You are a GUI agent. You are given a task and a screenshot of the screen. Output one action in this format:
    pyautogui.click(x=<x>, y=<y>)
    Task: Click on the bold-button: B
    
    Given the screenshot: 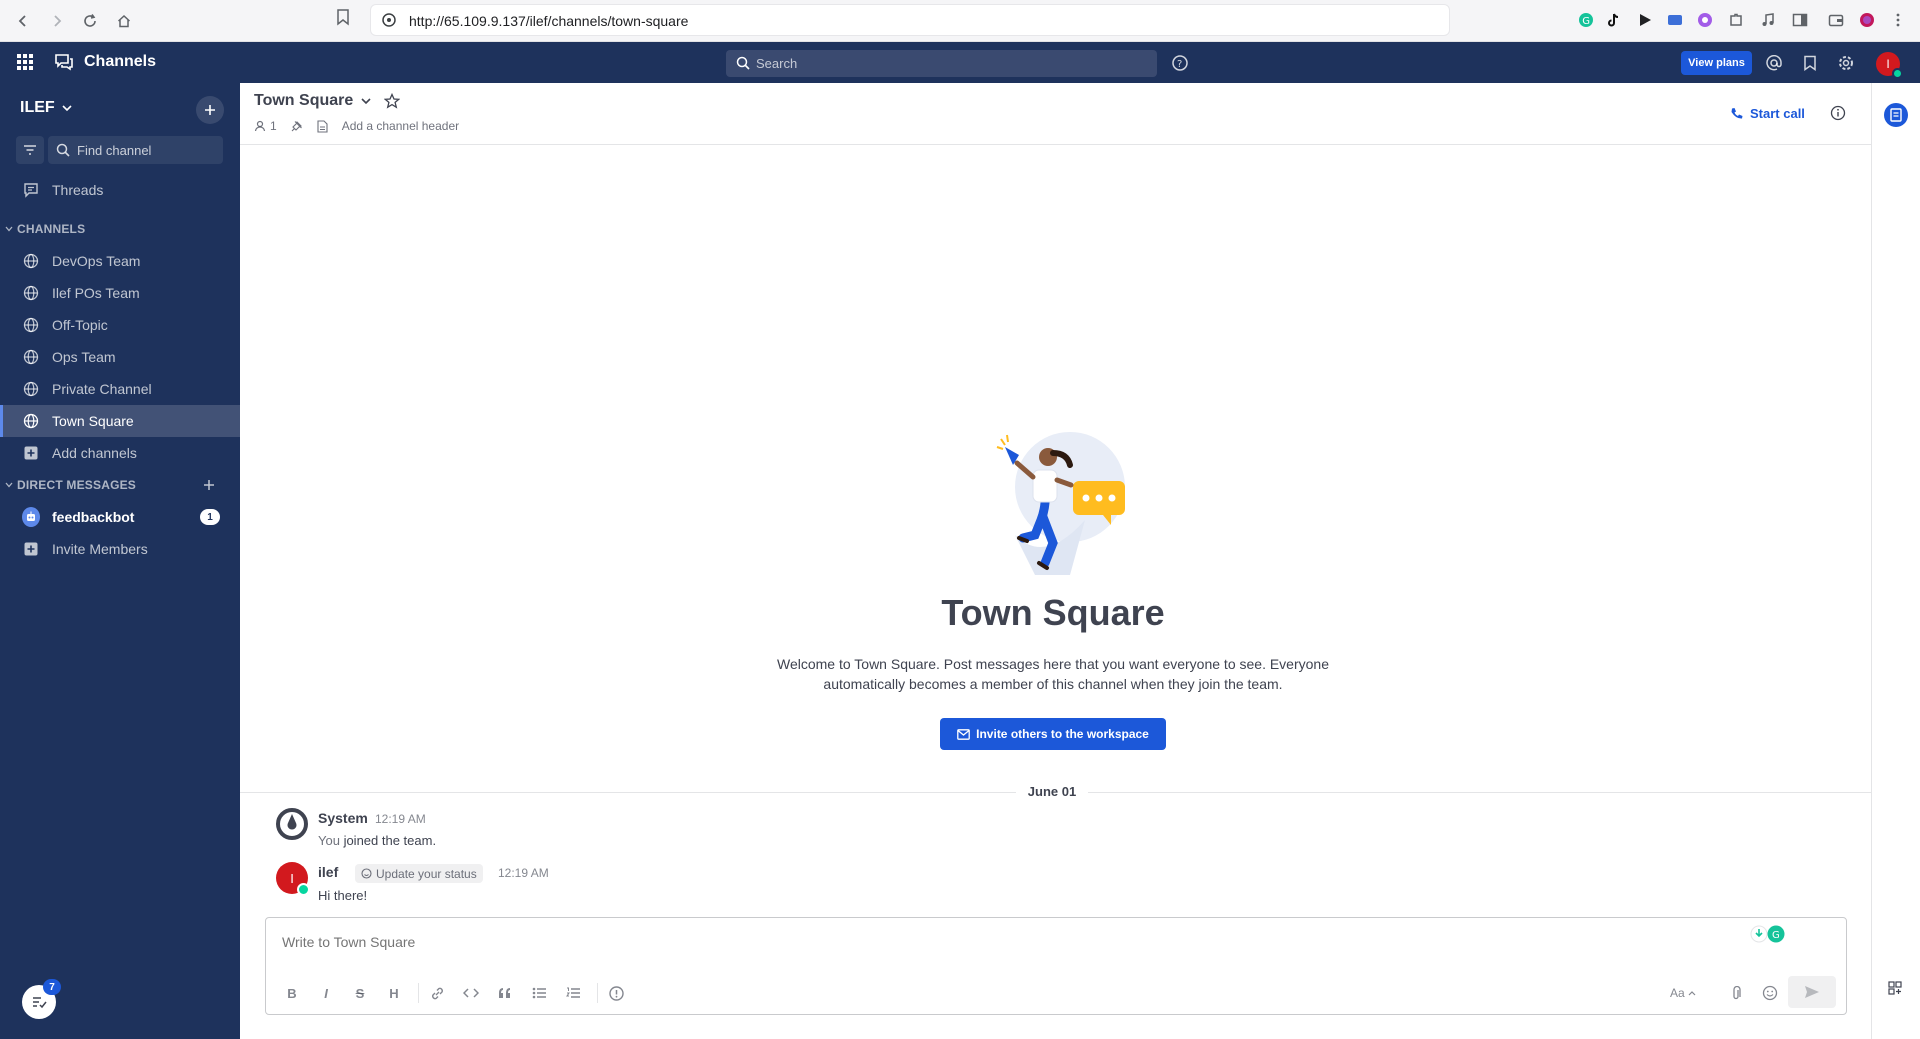 What is the action you would take?
    pyautogui.click(x=292, y=993)
    